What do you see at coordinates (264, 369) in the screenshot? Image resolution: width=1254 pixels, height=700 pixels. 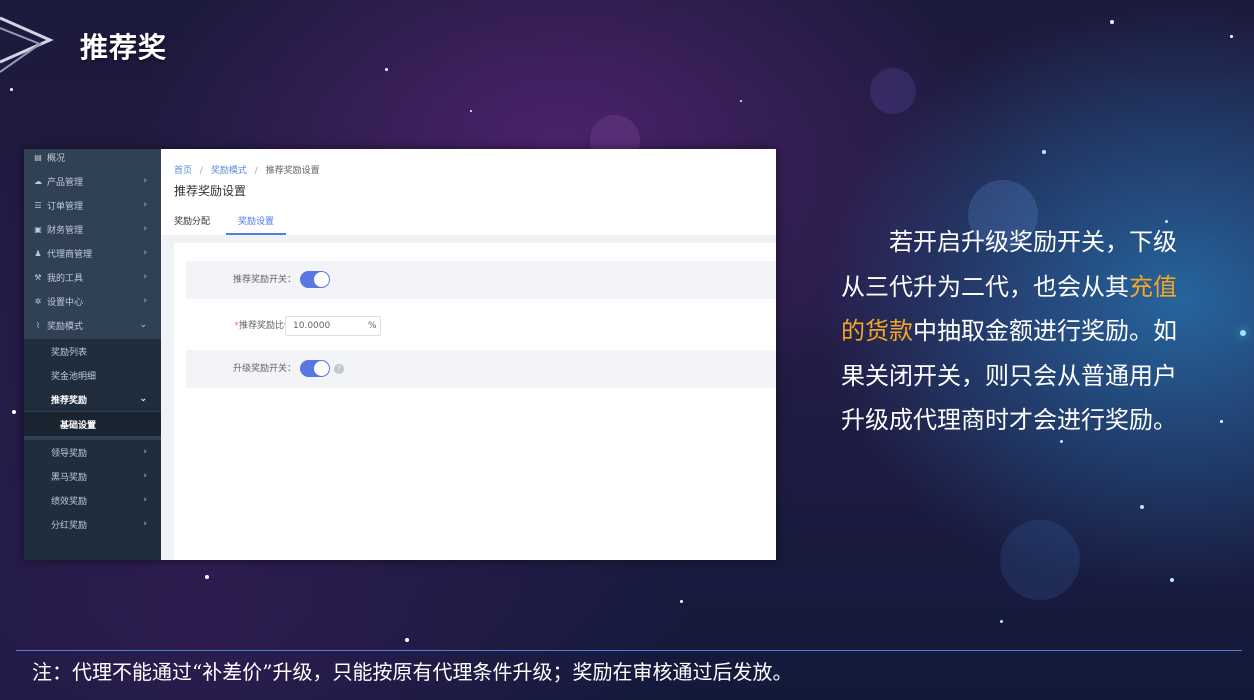 I see `upgrade-switch-label: 升级奖励开关：` at bounding box center [264, 369].